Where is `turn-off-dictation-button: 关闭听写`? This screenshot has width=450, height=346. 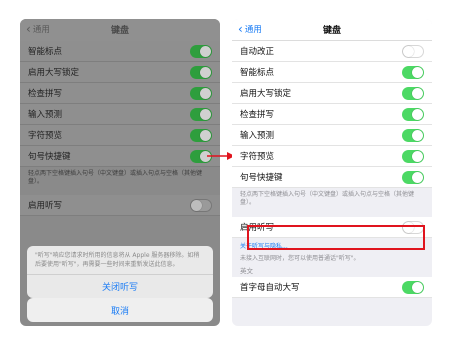 turn-off-dictation-button: 关闭听写 is located at coordinates (120, 286).